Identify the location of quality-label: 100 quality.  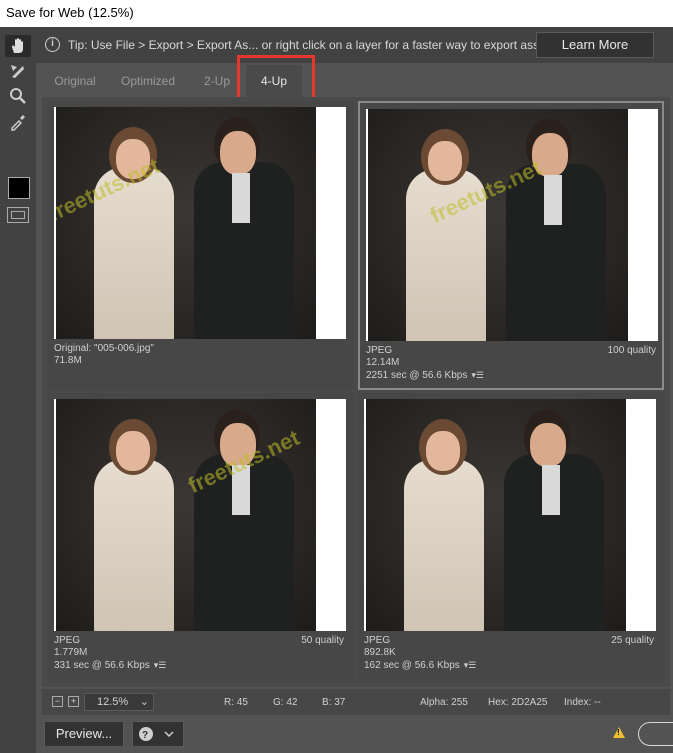
(631, 350).